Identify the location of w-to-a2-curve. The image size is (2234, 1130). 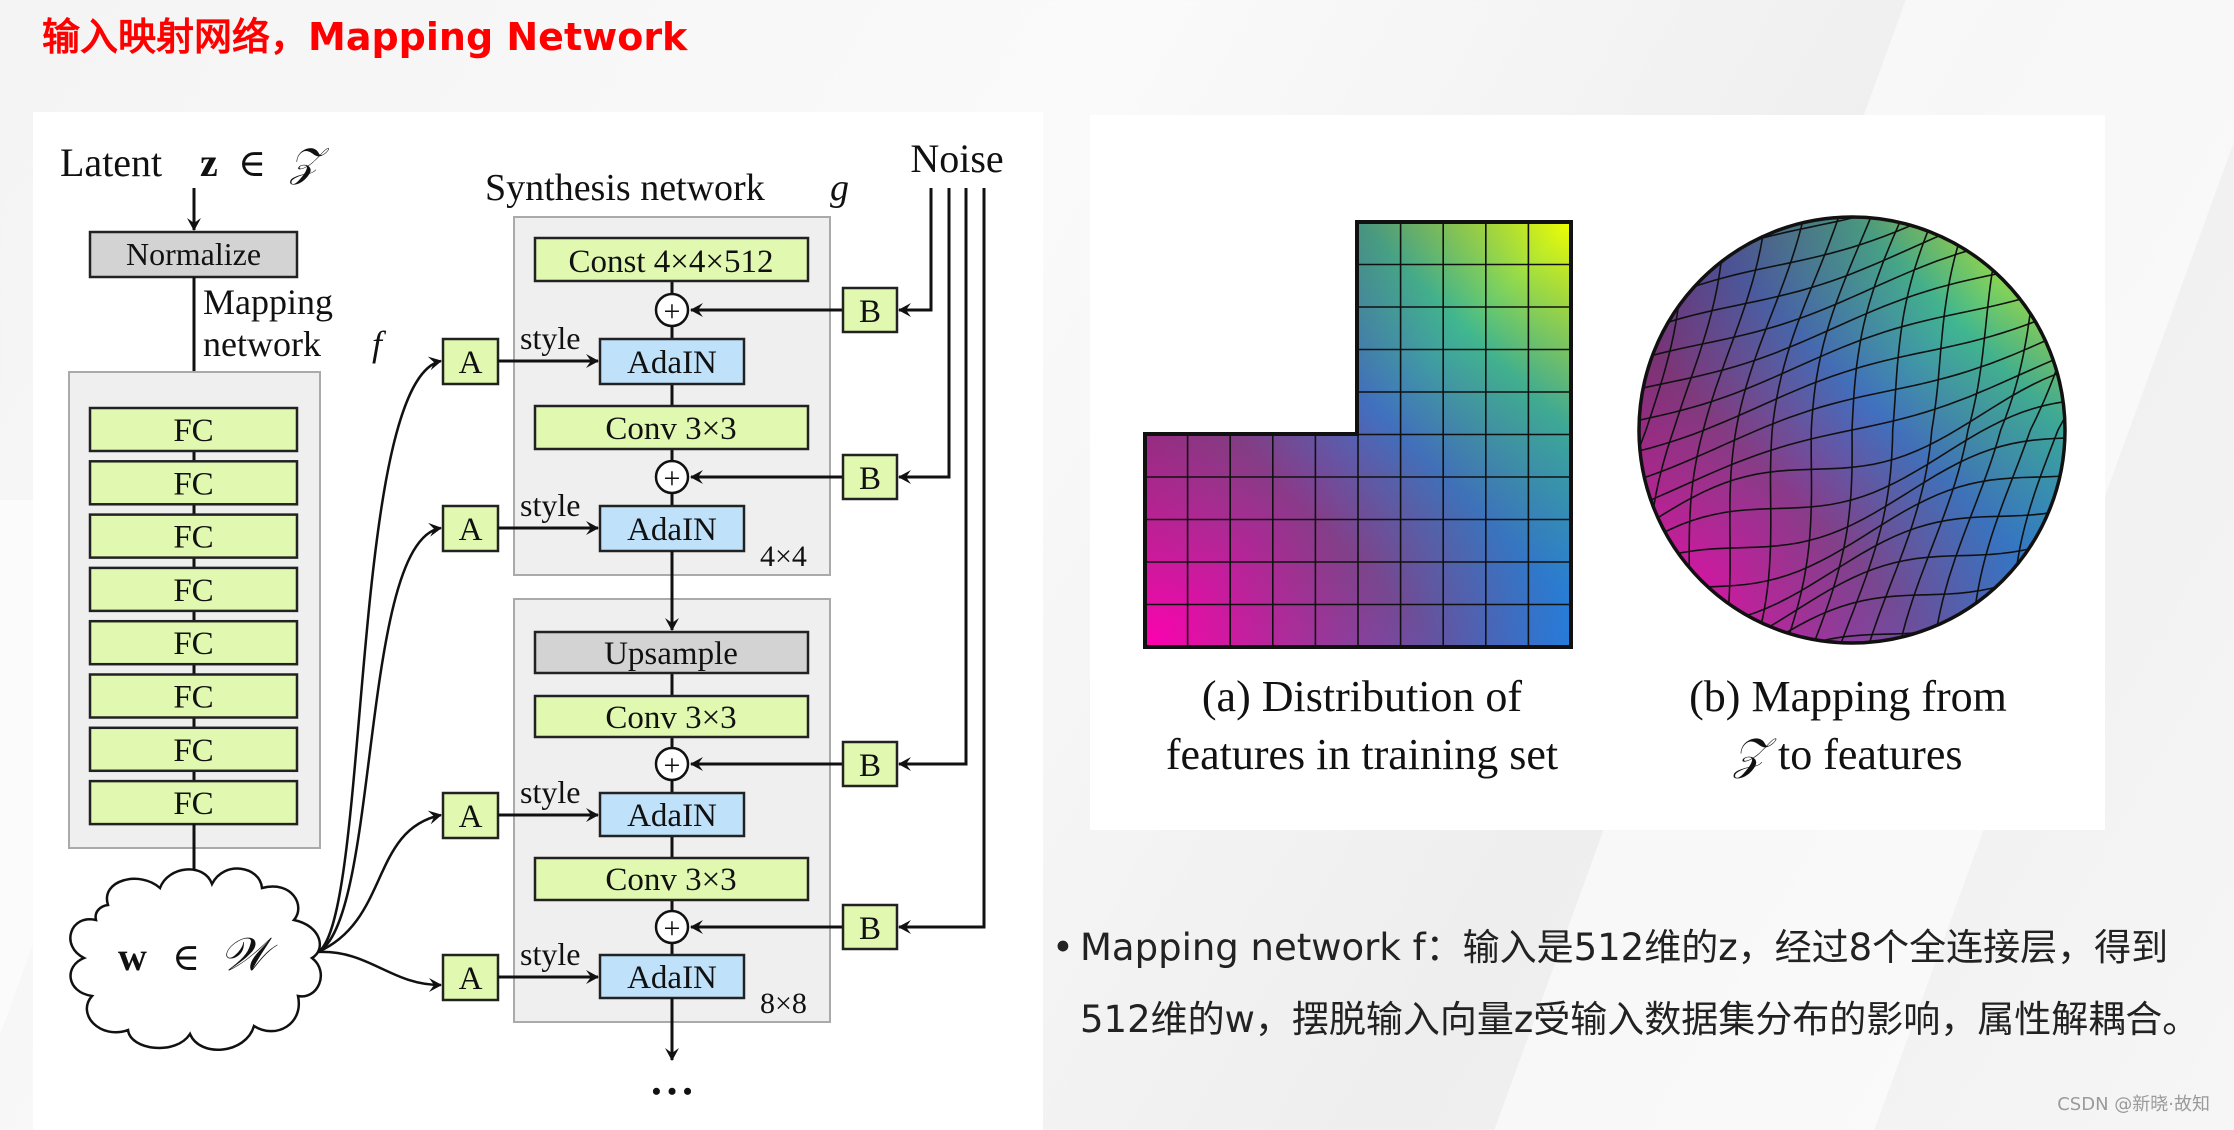
(379, 738).